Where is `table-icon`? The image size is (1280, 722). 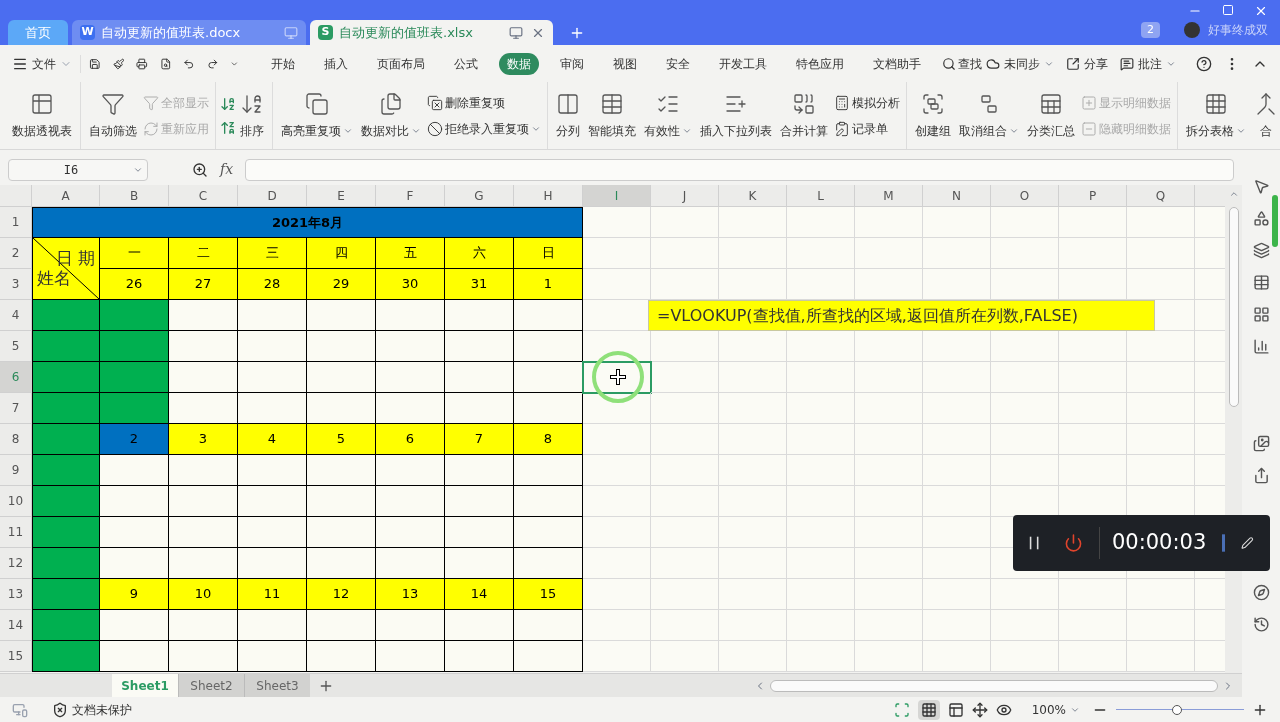 table-icon is located at coordinates (1261, 282).